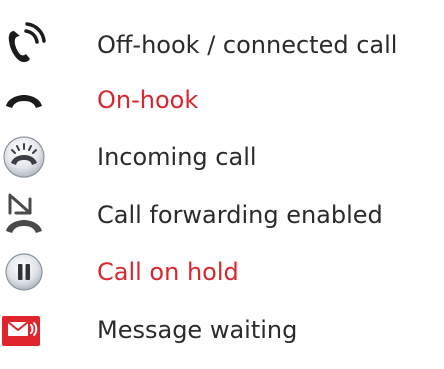 The width and height of the screenshot is (444, 369). Describe the element at coordinates (247, 45) in the screenshot. I see `legend-label-off-hook: Off-hook / connected call` at that location.